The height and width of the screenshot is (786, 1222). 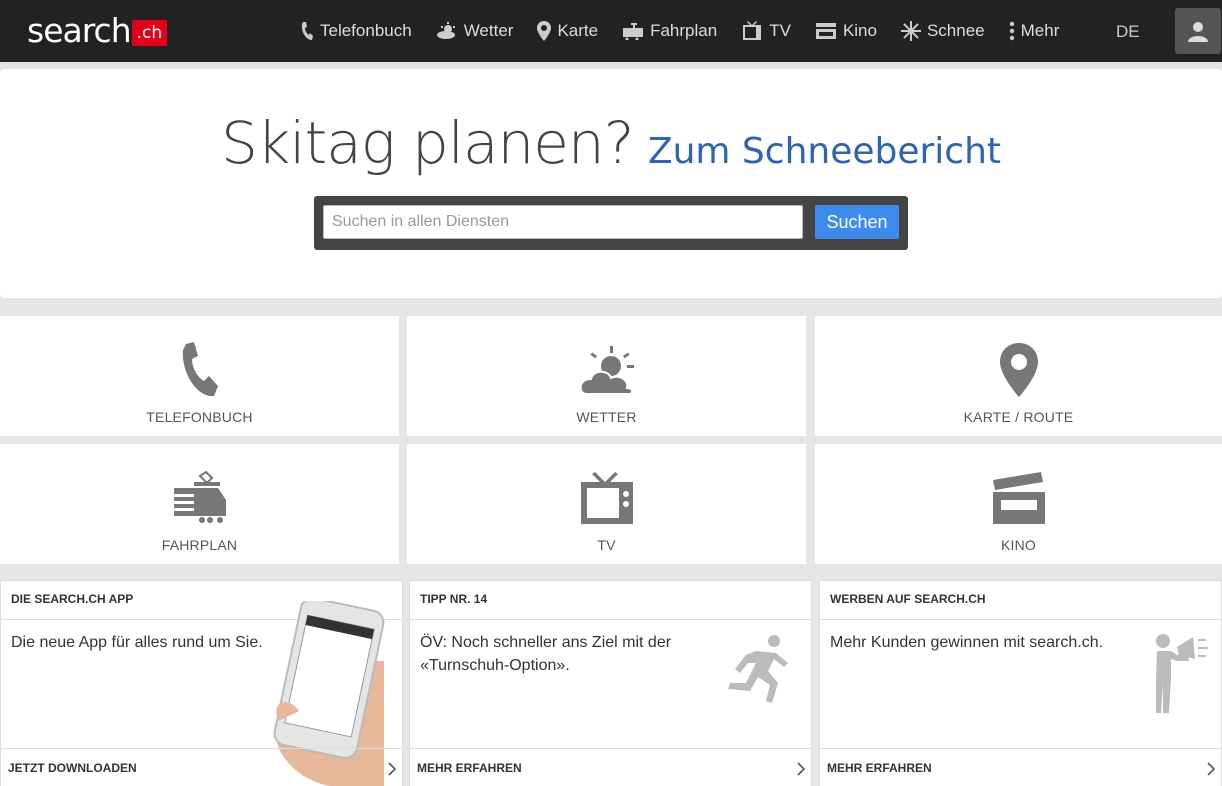 I want to click on nav-item-wetter: Wetter, so click(x=475, y=31).